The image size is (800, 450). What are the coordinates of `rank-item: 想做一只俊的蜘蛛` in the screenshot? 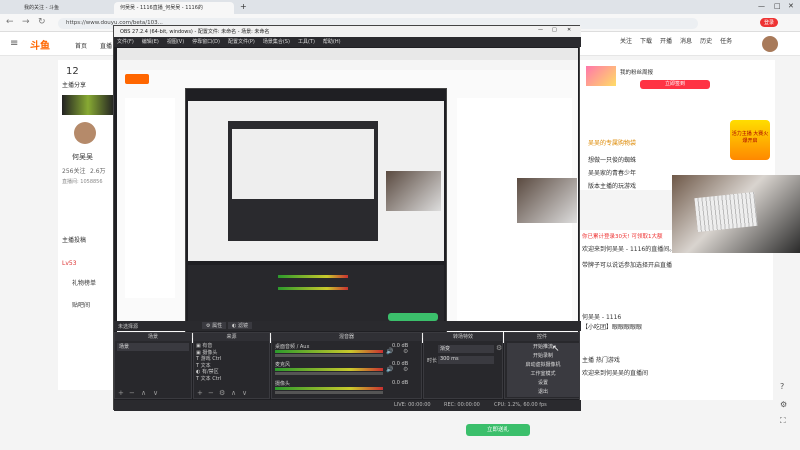 It's located at (612, 159).